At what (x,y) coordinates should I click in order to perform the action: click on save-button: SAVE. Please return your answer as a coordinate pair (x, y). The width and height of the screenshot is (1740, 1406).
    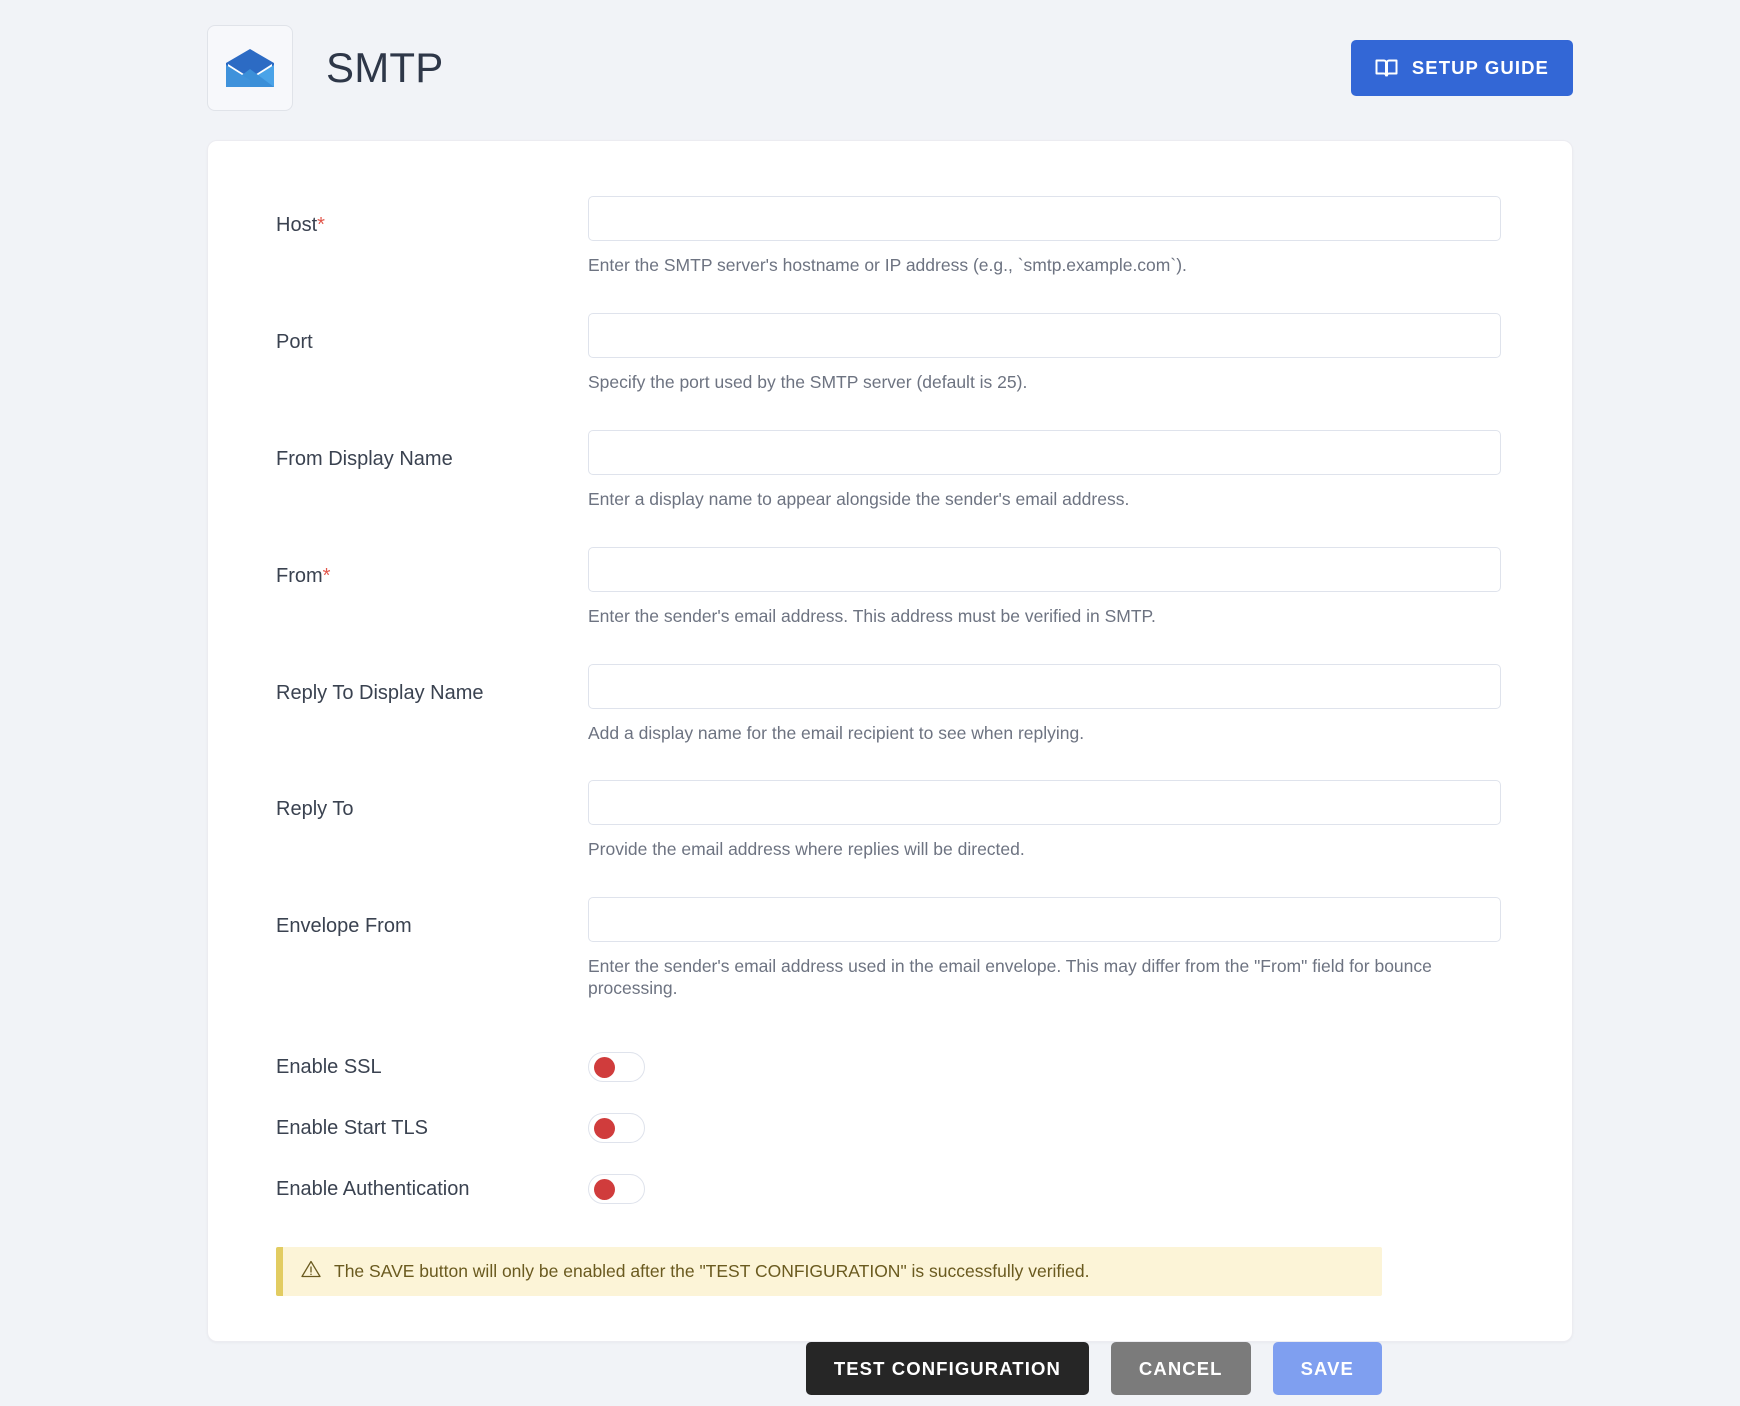
    Looking at the image, I should click on (1327, 1368).